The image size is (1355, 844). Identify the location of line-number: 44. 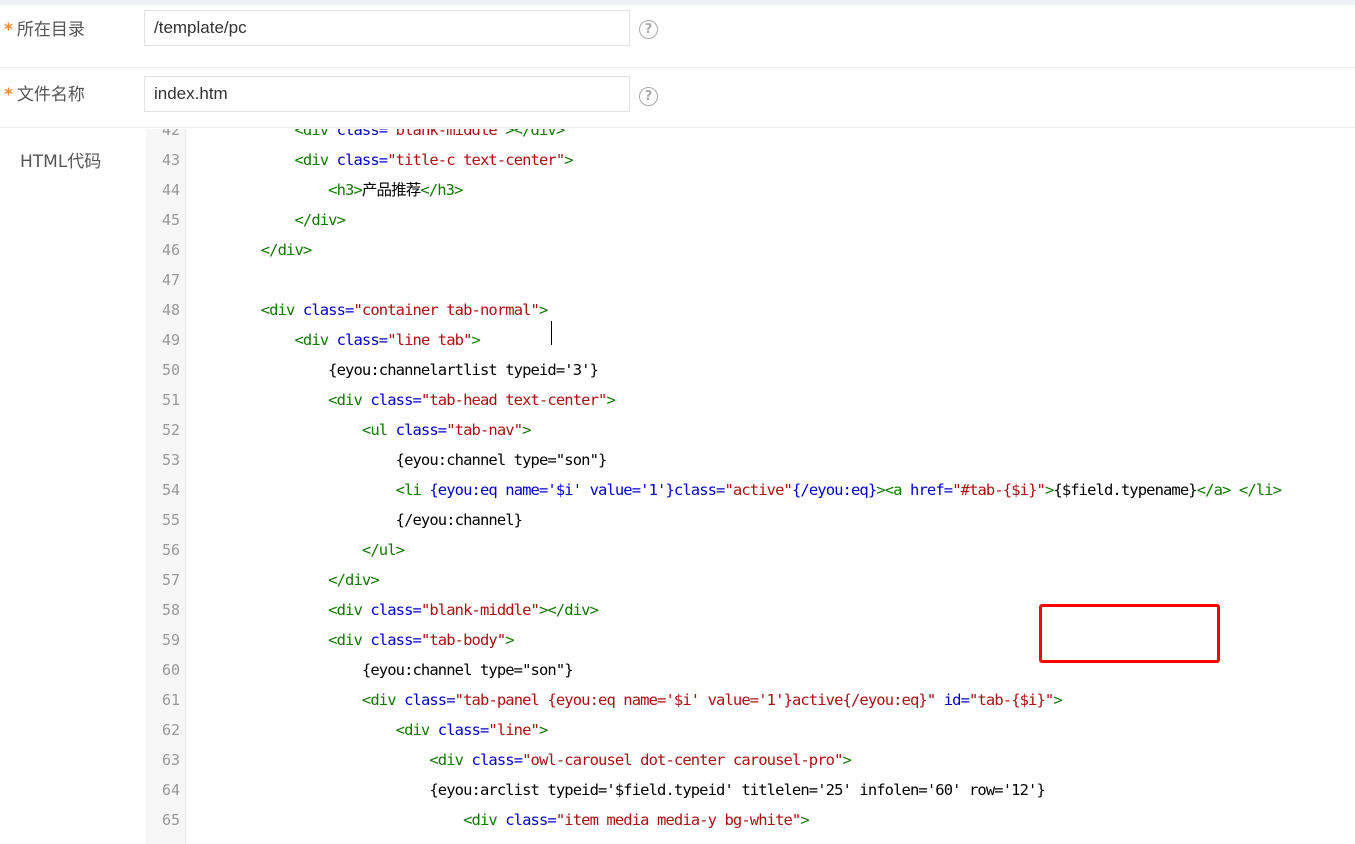
(170, 190).